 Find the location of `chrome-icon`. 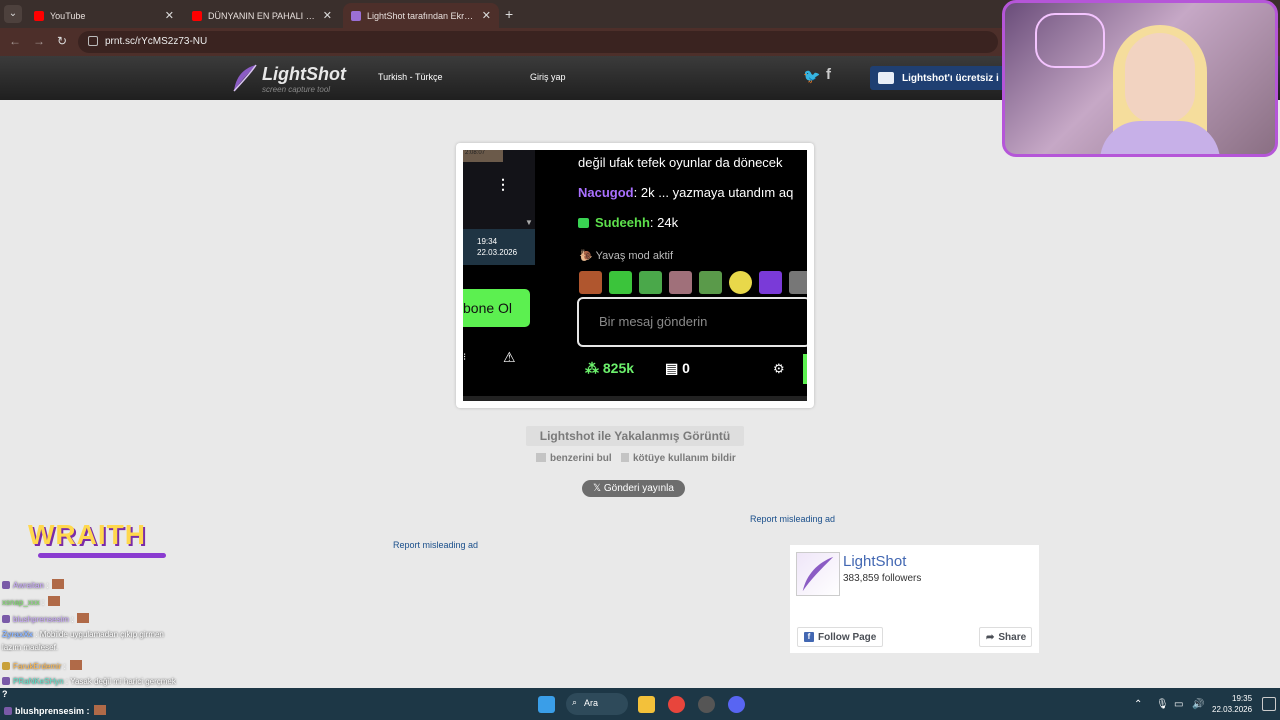

chrome-icon is located at coordinates (676, 704).